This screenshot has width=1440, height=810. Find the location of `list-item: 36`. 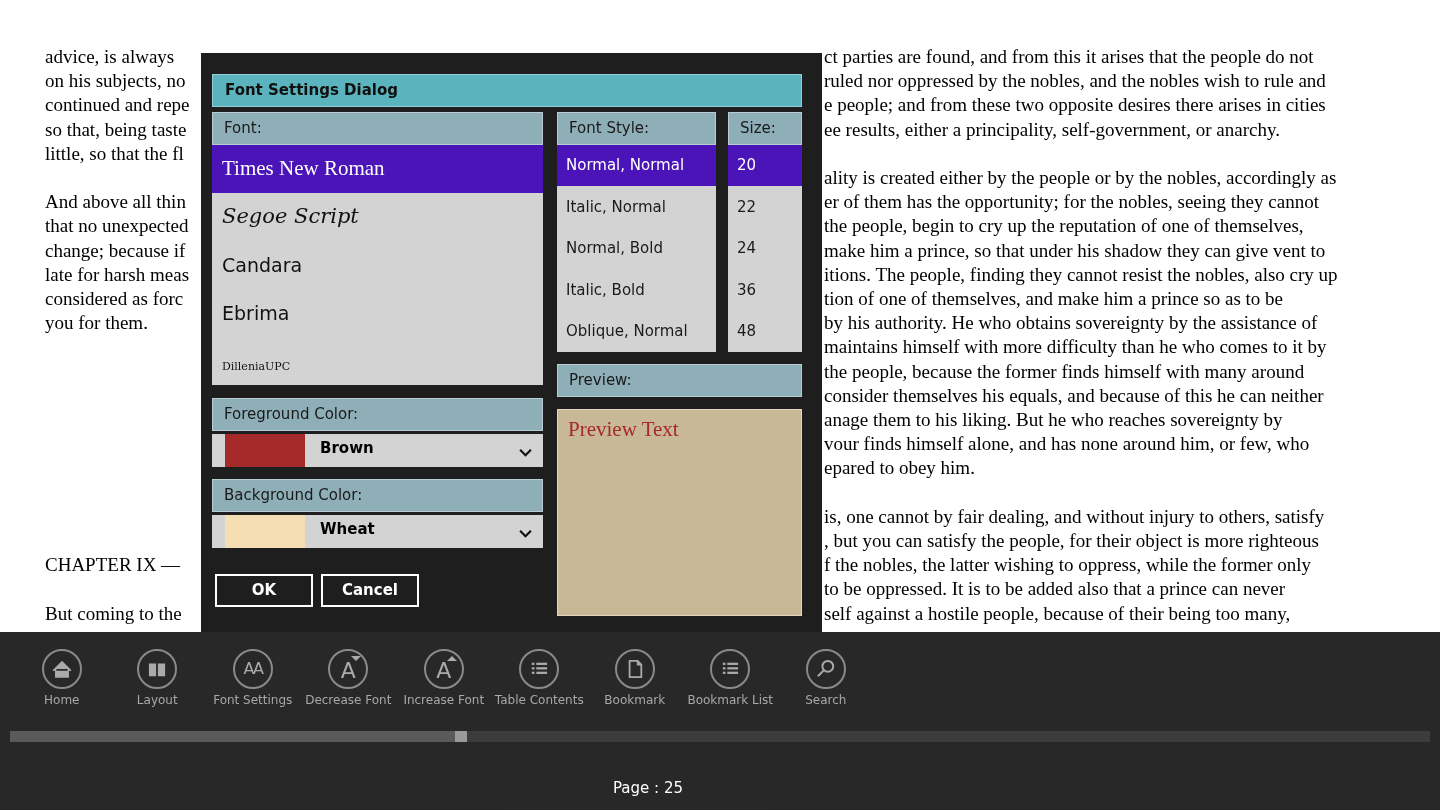

list-item: 36 is located at coordinates (765, 290).